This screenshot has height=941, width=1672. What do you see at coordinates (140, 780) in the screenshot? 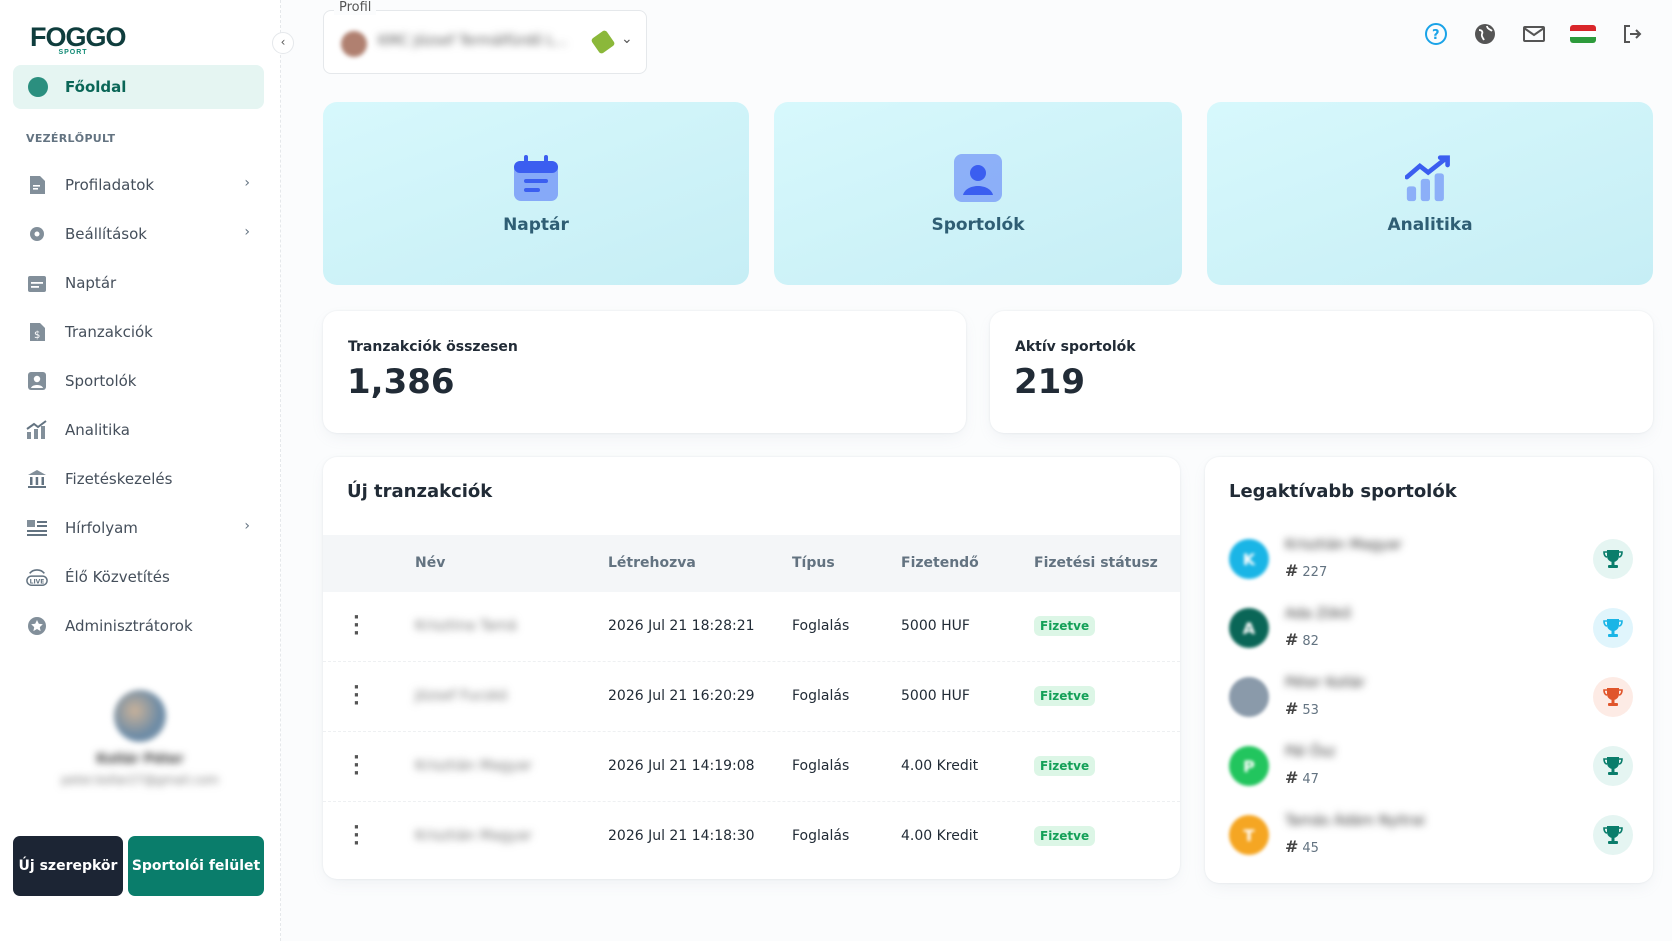
I see `user-email: peter.kollar27@gmail.com` at bounding box center [140, 780].